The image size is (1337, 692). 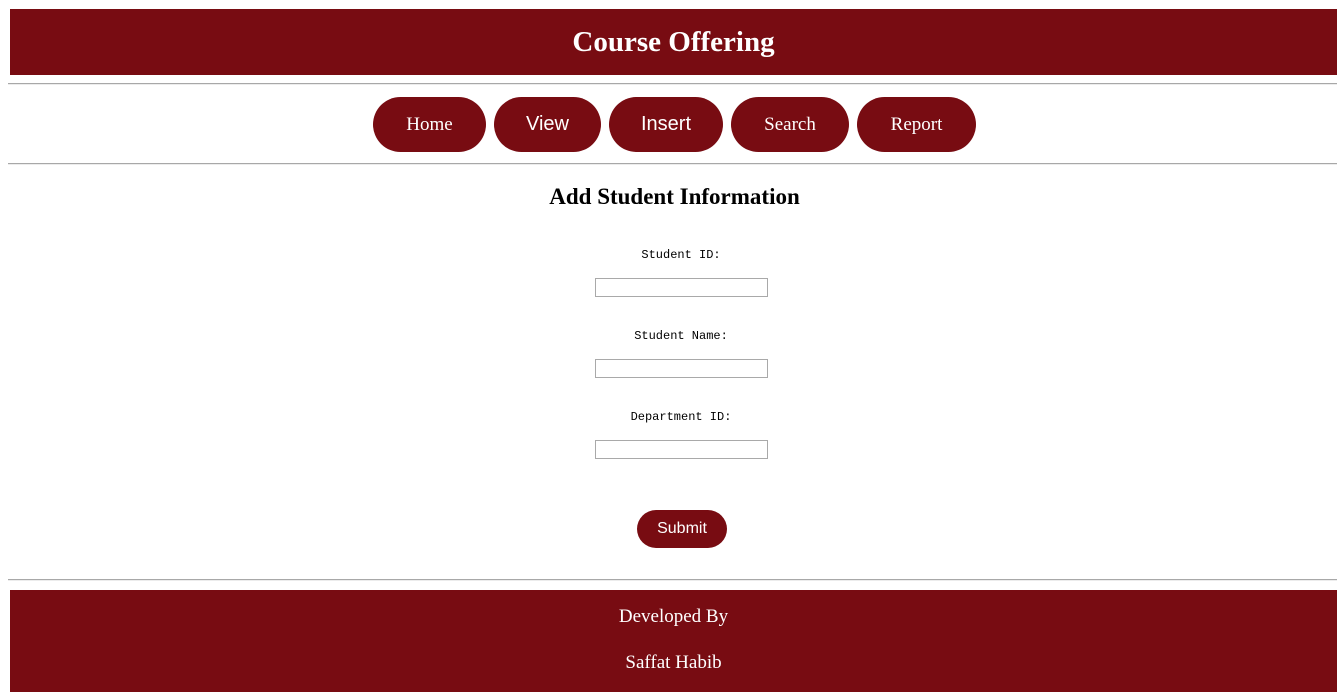 What do you see at coordinates (682, 529) in the screenshot?
I see `submit-button: Submit` at bounding box center [682, 529].